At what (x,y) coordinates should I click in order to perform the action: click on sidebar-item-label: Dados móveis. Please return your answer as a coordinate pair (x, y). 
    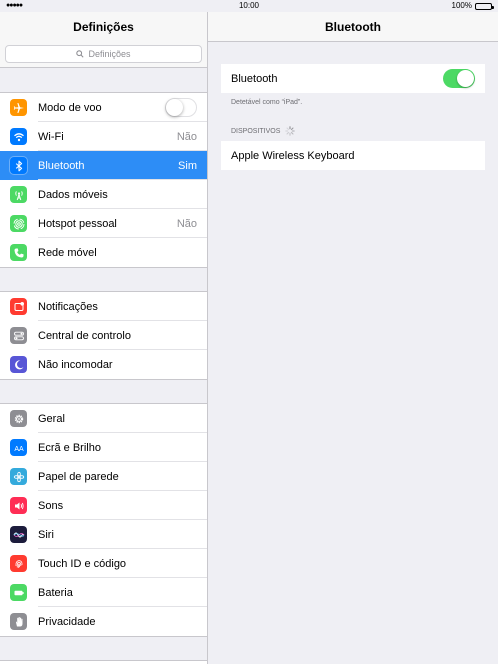
    Looking at the image, I should click on (73, 194).